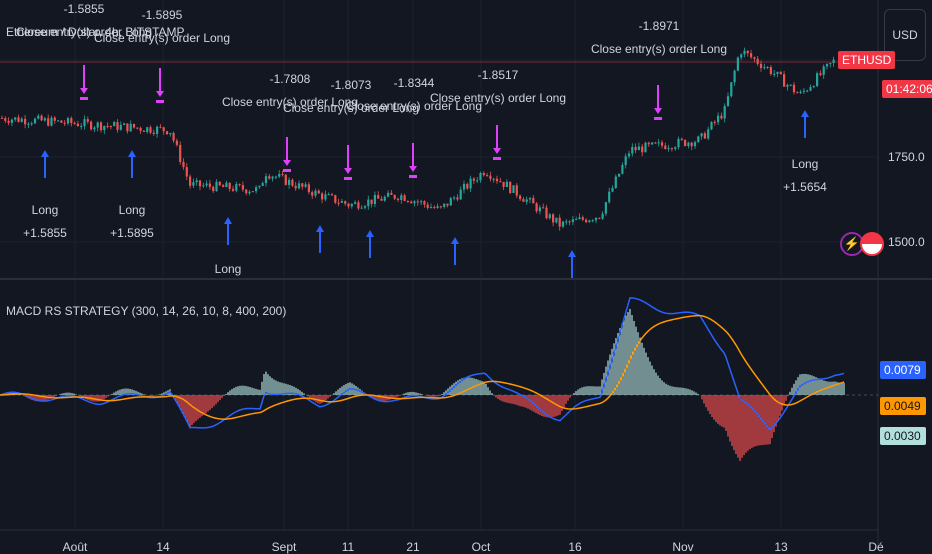 The width and height of the screenshot is (932, 554). Describe the element at coordinates (872, 244) in the screenshot. I see `us-flag-icon` at that location.